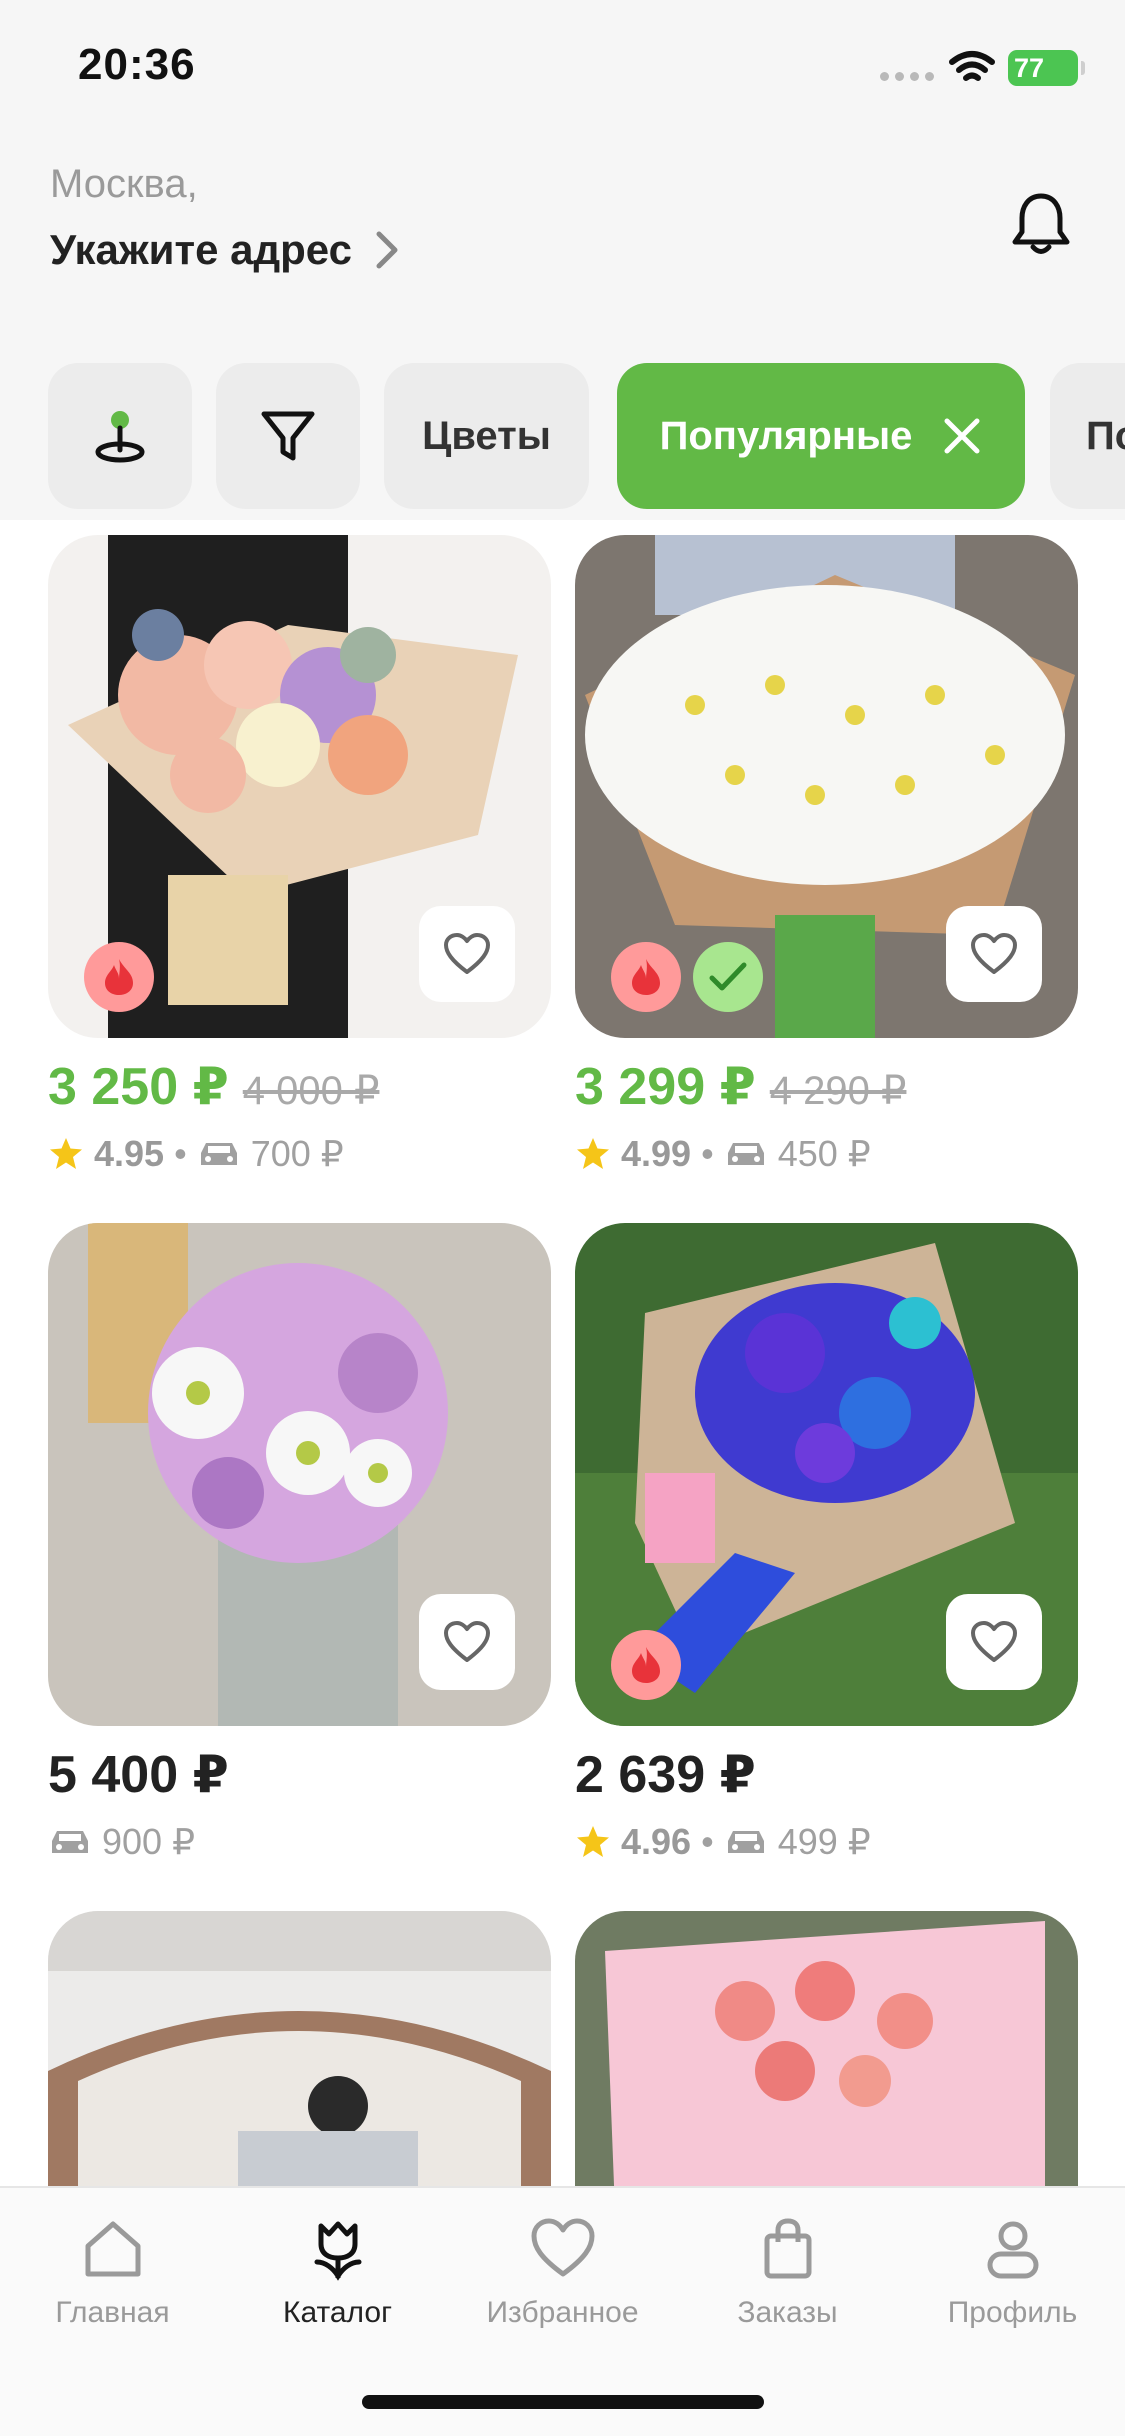  What do you see at coordinates (1012, 2312) in the screenshot?
I see `nav-label: Профиль` at bounding box center [1012, 2312].